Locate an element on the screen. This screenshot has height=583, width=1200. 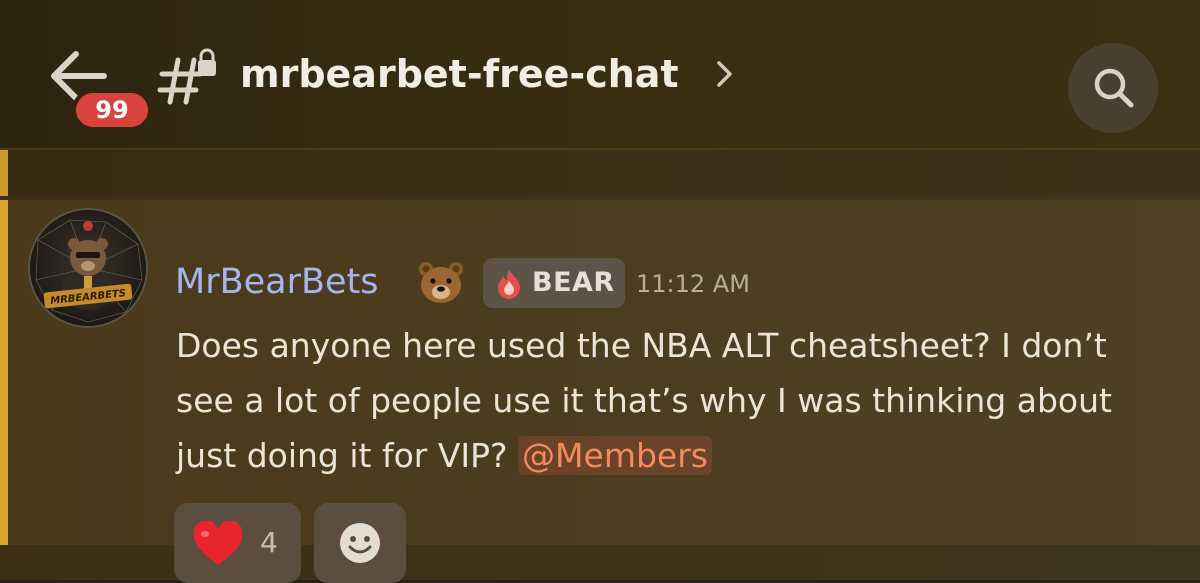
role-tag: BEAR is located at coordinates (554, 283).